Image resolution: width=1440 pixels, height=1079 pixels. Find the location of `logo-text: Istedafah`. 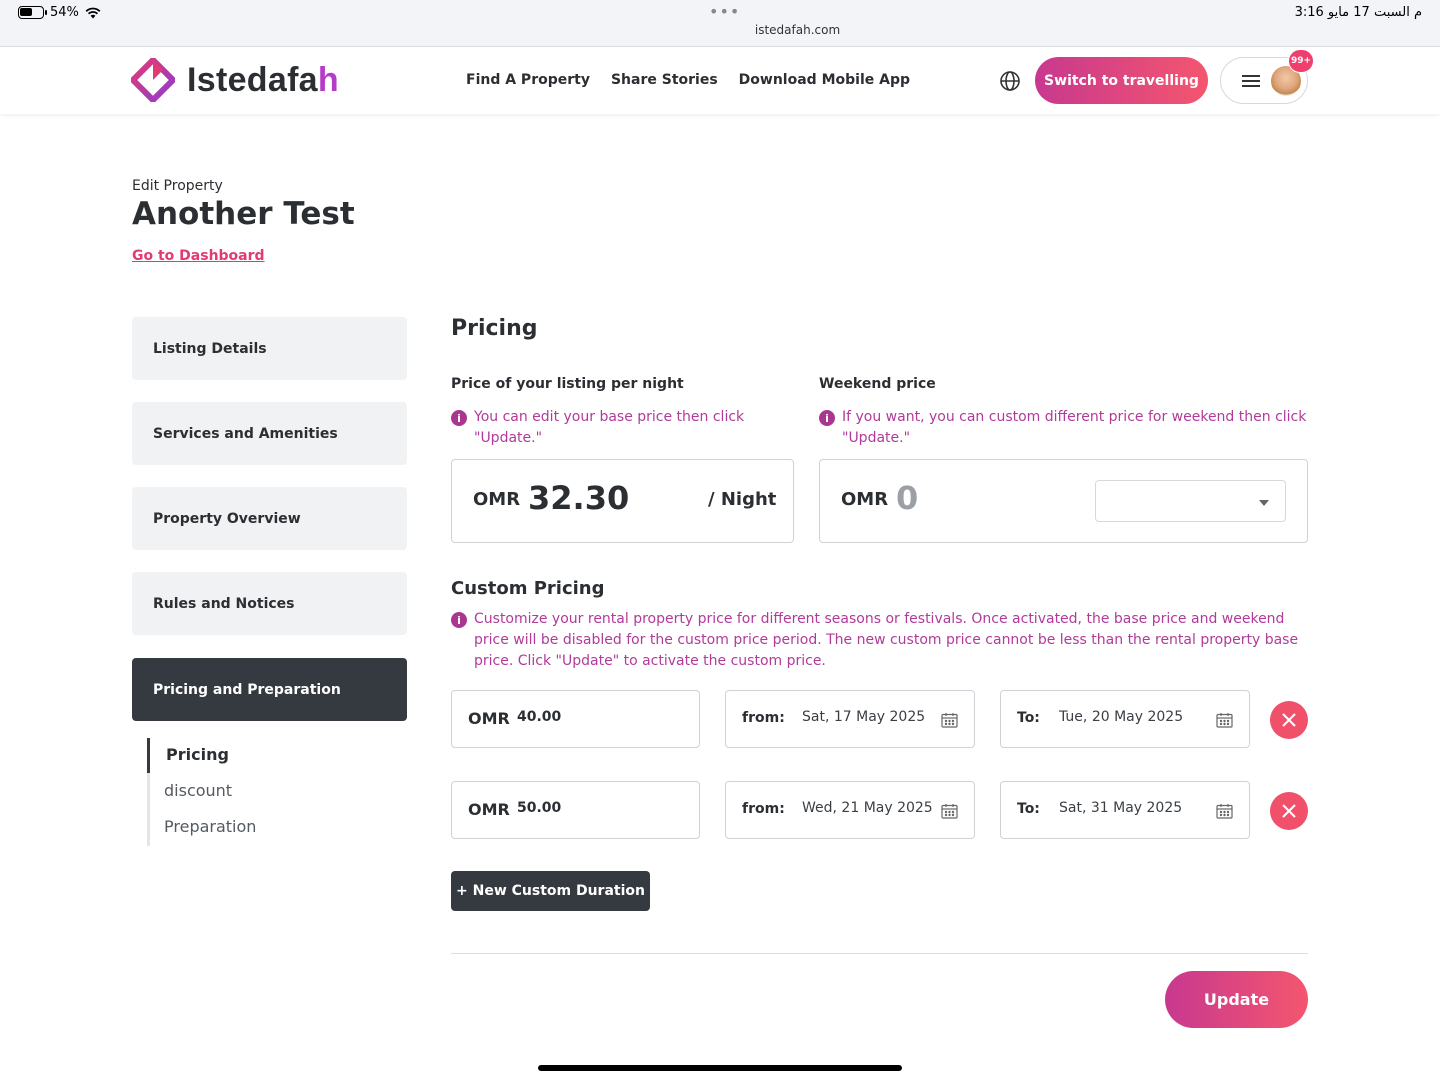

logo-text: Istedafah is located at coordinates (263, 79).